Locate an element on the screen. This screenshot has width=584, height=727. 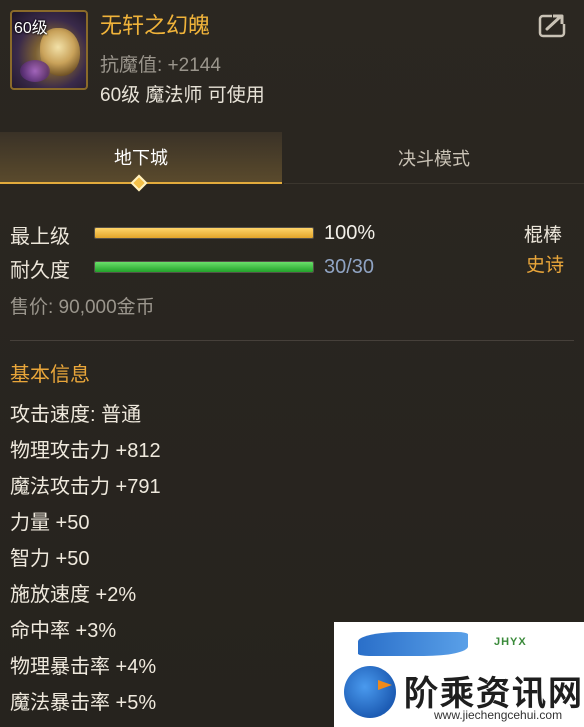
durability-bar is located at coordinates (204, 267).